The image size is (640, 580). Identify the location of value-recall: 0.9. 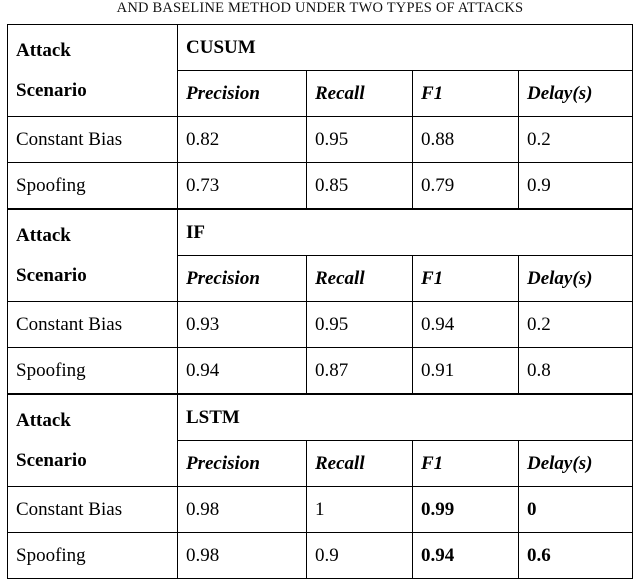
(359, 555).